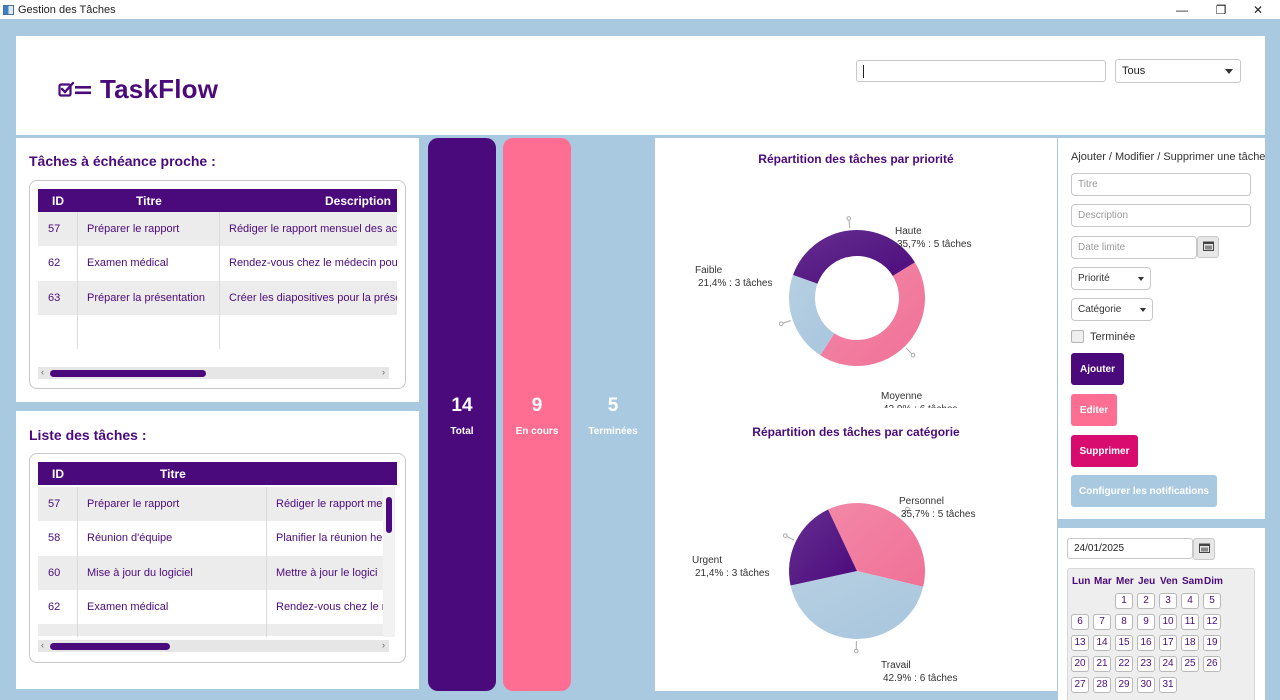  I want to click on weekday-label: Dim, so click(1213, 581).